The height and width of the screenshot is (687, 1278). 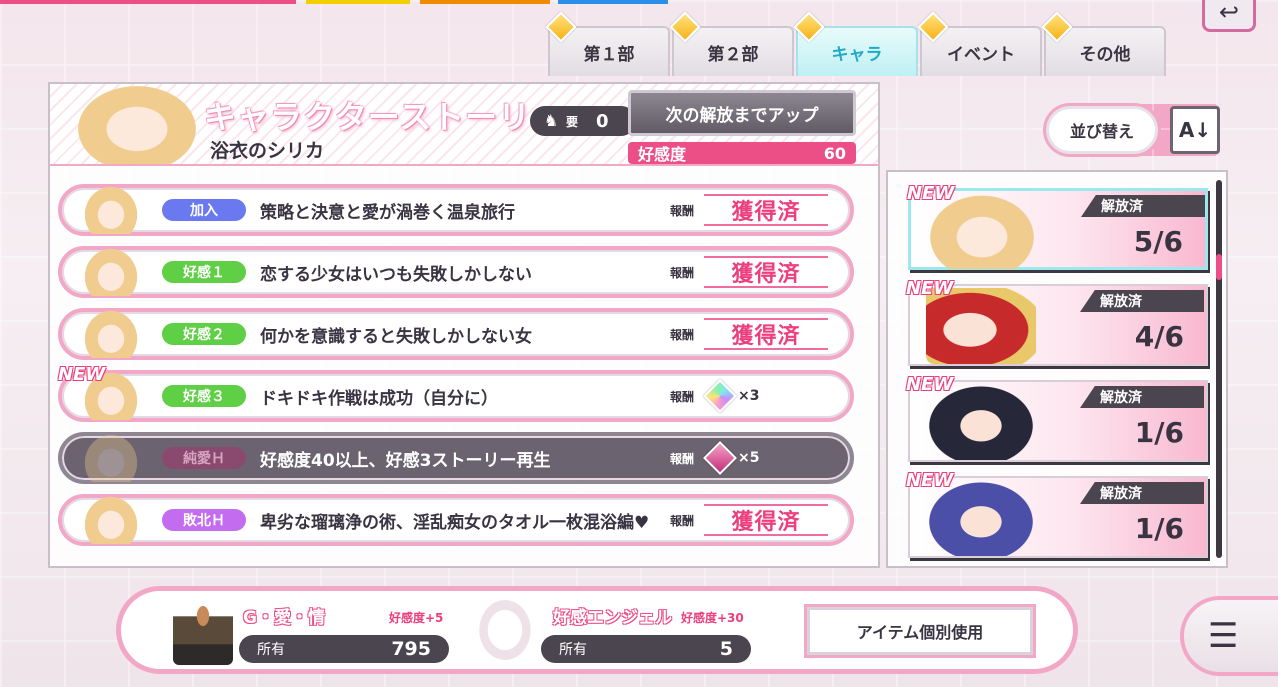 I want to click on reward-quantity: ×5, so click(x=749, y=458).